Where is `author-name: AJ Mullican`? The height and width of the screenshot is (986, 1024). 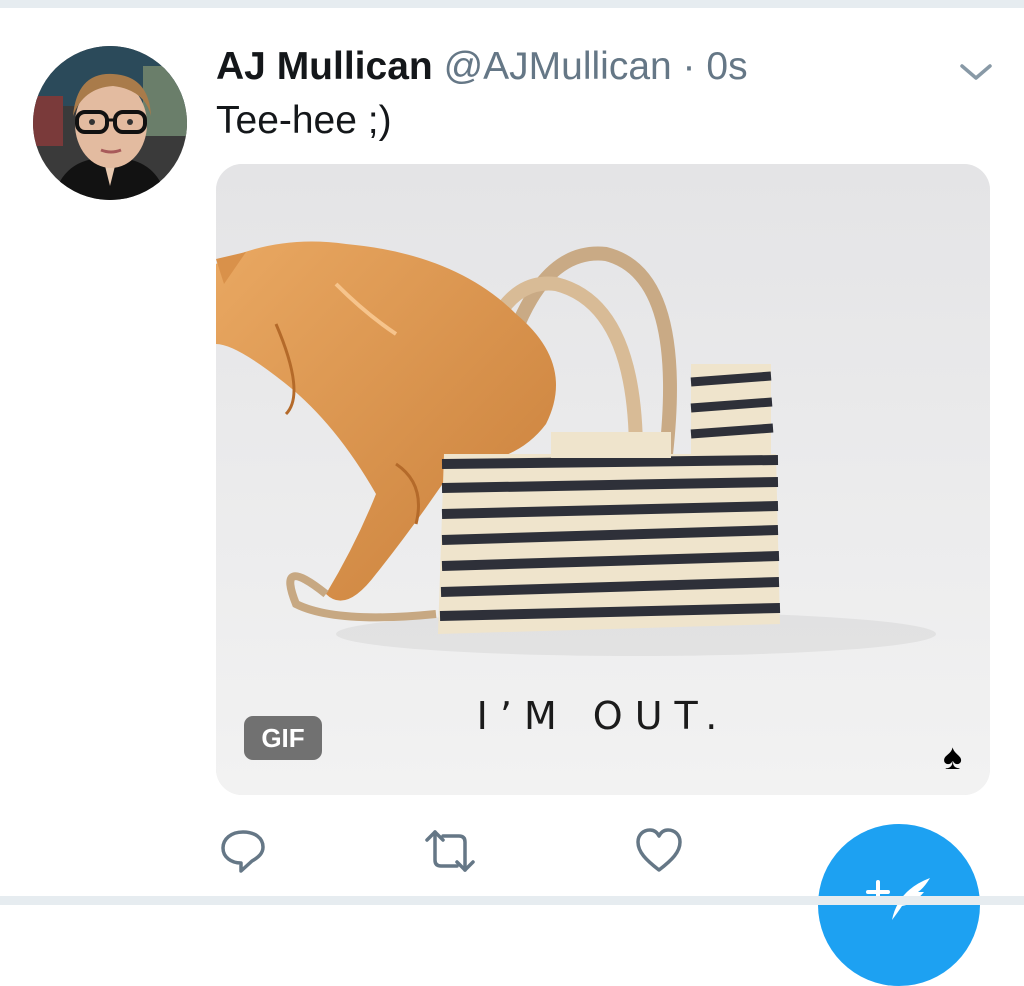
author-name: AJ Mullican is located at coordinates (324, 66).